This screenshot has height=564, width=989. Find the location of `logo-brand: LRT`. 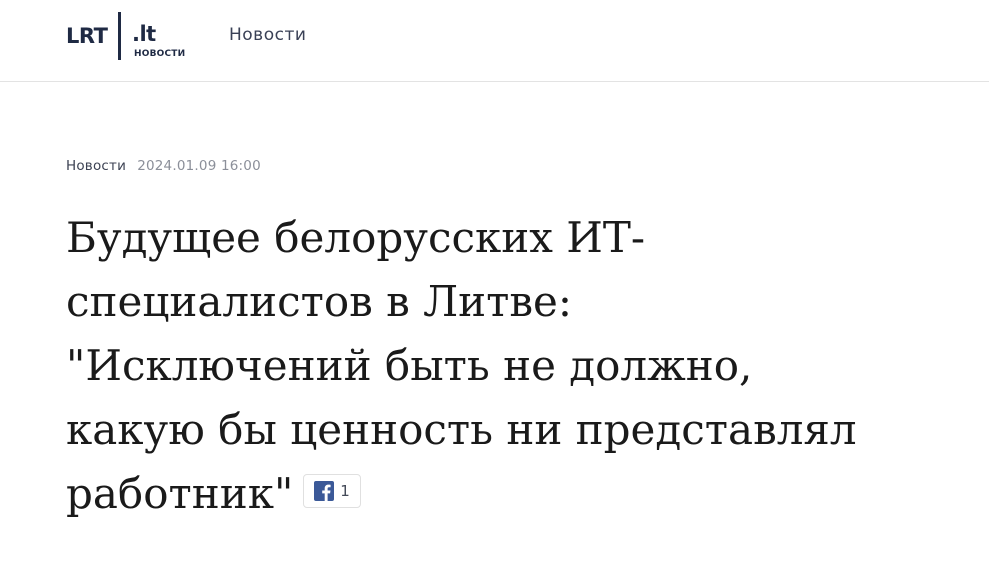

logo-brand: LRT is located at coordinates (87, 36).